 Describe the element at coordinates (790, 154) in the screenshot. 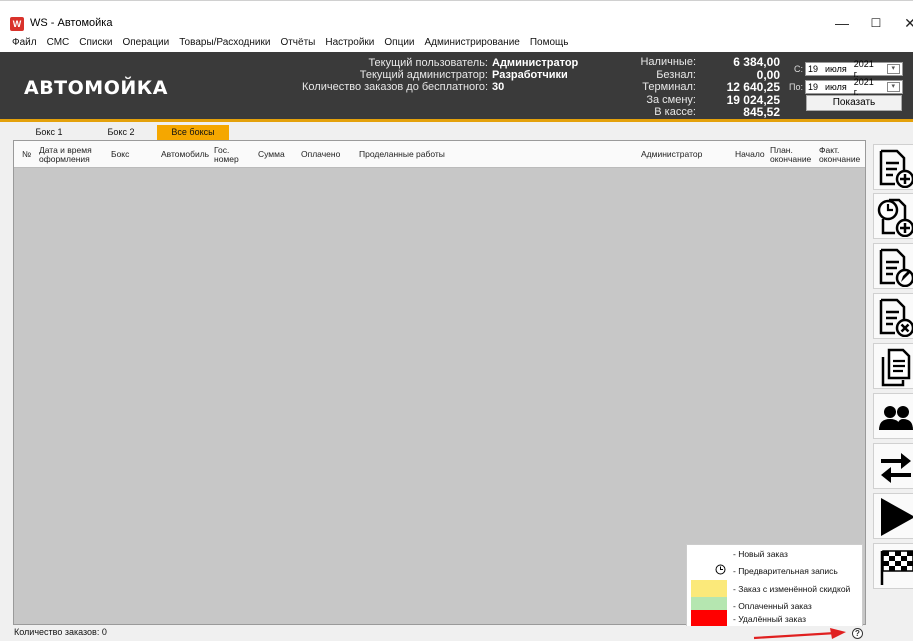

I see `column-header-plan-end: План. окончание` at that location.